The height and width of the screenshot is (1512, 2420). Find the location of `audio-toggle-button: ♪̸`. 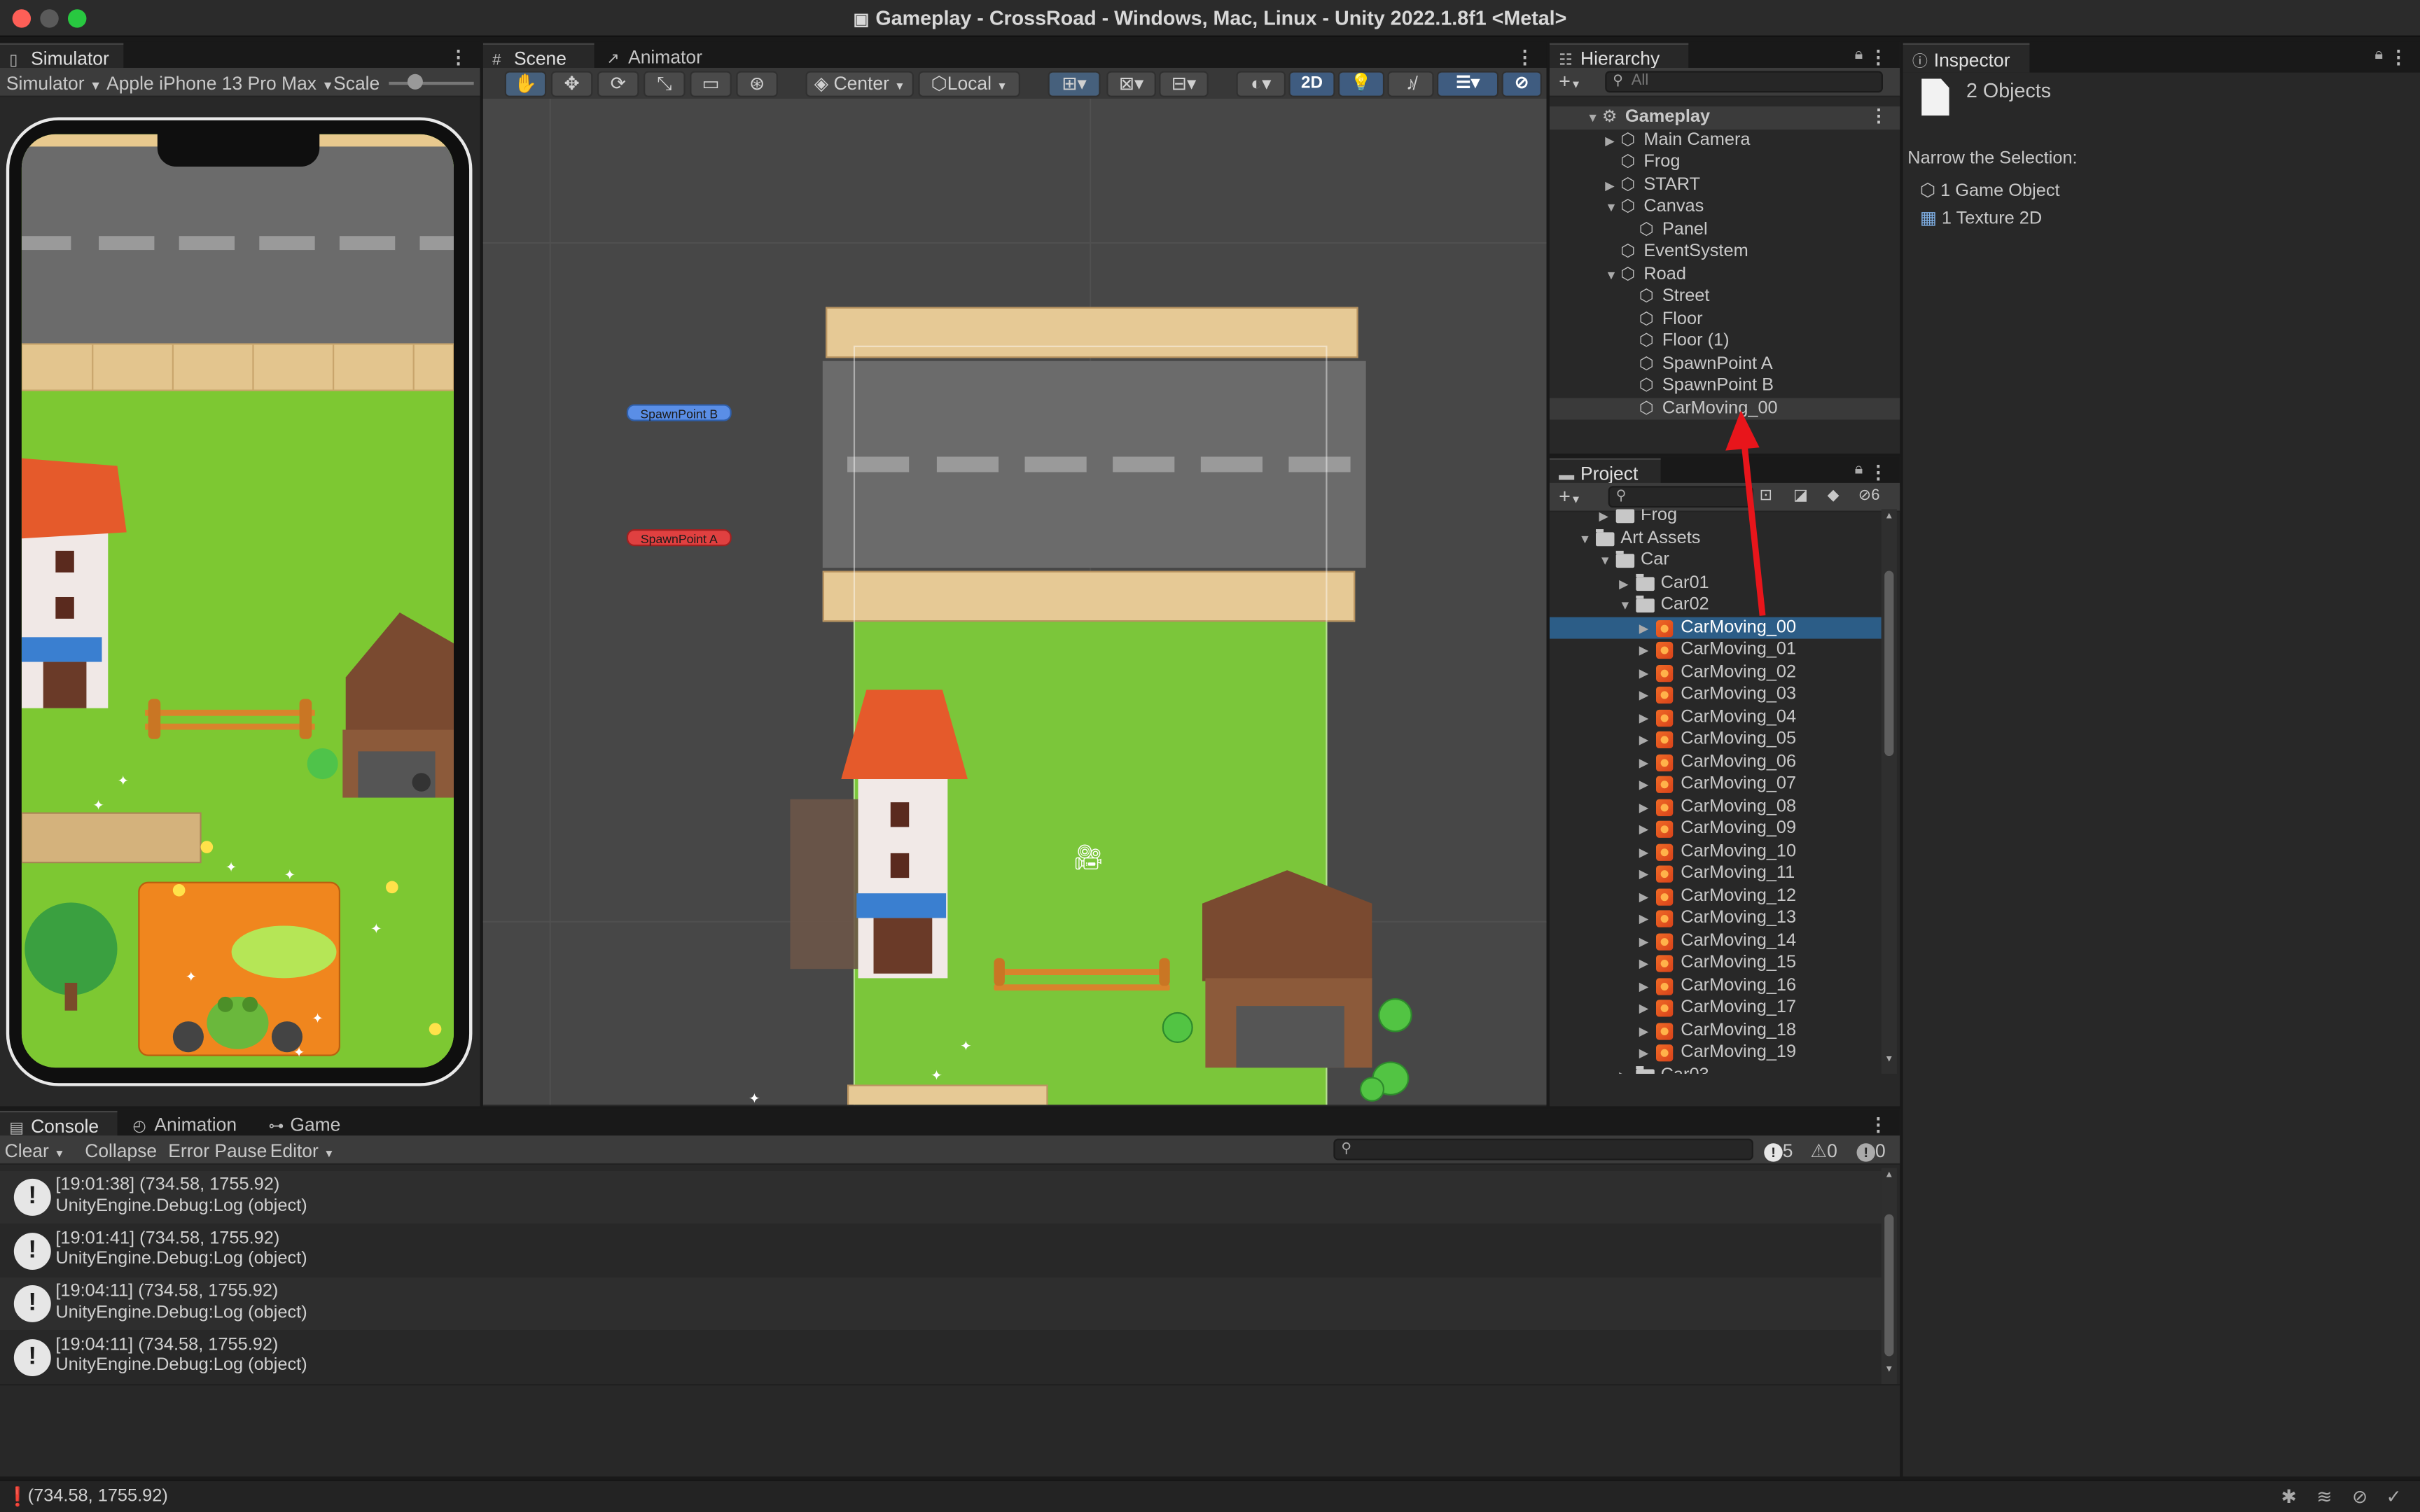

audio-toggle-button: ♪̸ is located at coordinates (1410, 84).